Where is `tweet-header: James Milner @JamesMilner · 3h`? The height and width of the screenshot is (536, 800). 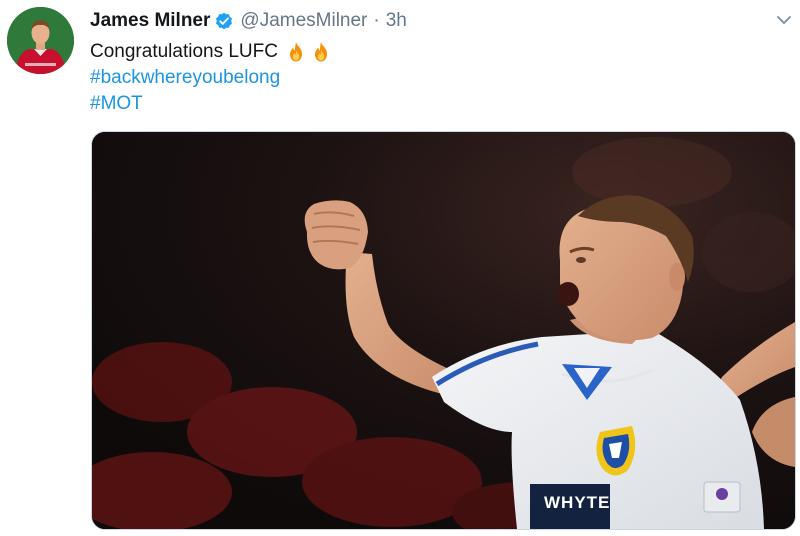 tweet-header: James Milner @JamesMilner · 3h is located at coordinates (248, 21).